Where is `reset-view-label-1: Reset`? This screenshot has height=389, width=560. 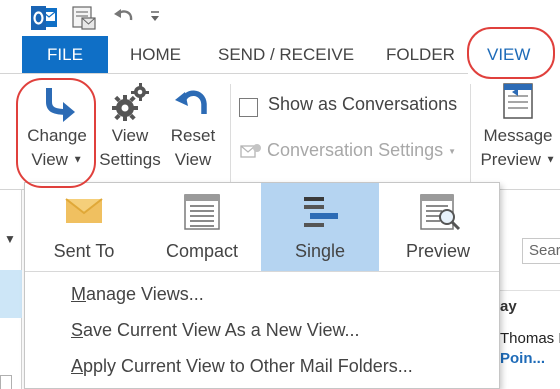
reset-view-label-1: Reset is located at coordinates (193, 135).